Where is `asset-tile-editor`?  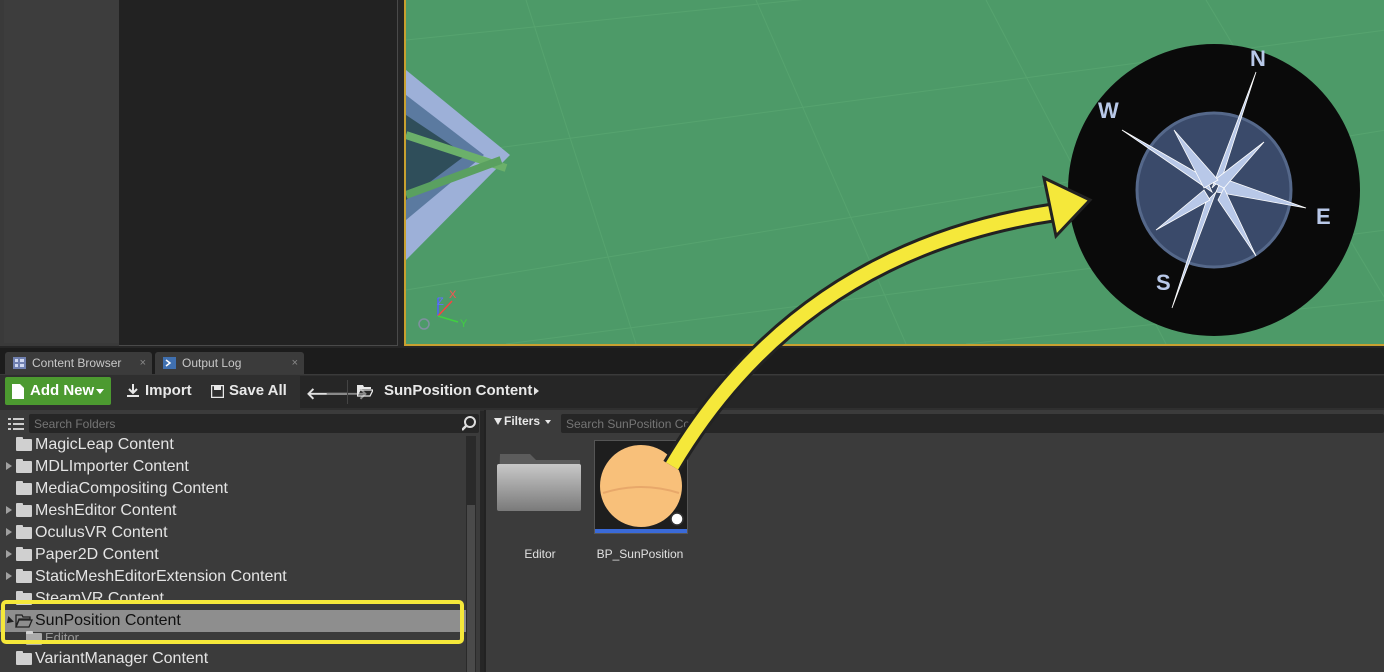
asset-tile-editor is located at coordinates (539, 482).